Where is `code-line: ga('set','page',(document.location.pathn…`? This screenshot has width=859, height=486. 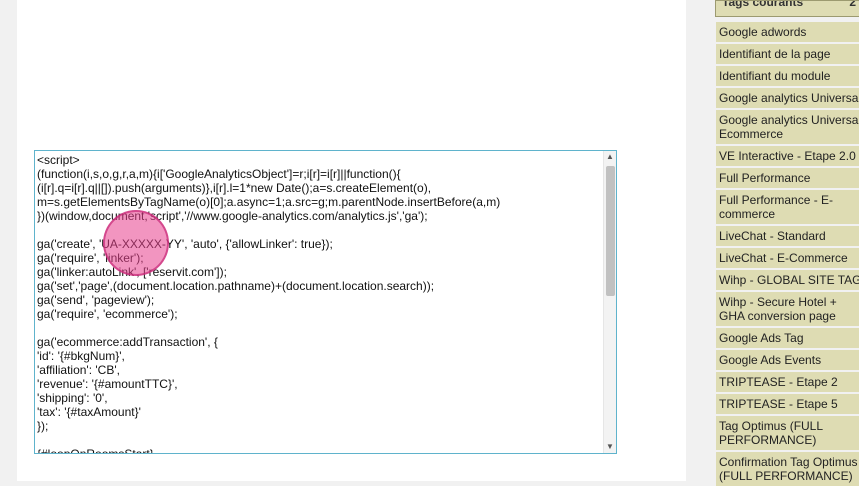
code-line: ga('set','page',(document.location.pathn… is located at coordinates (236, 286).